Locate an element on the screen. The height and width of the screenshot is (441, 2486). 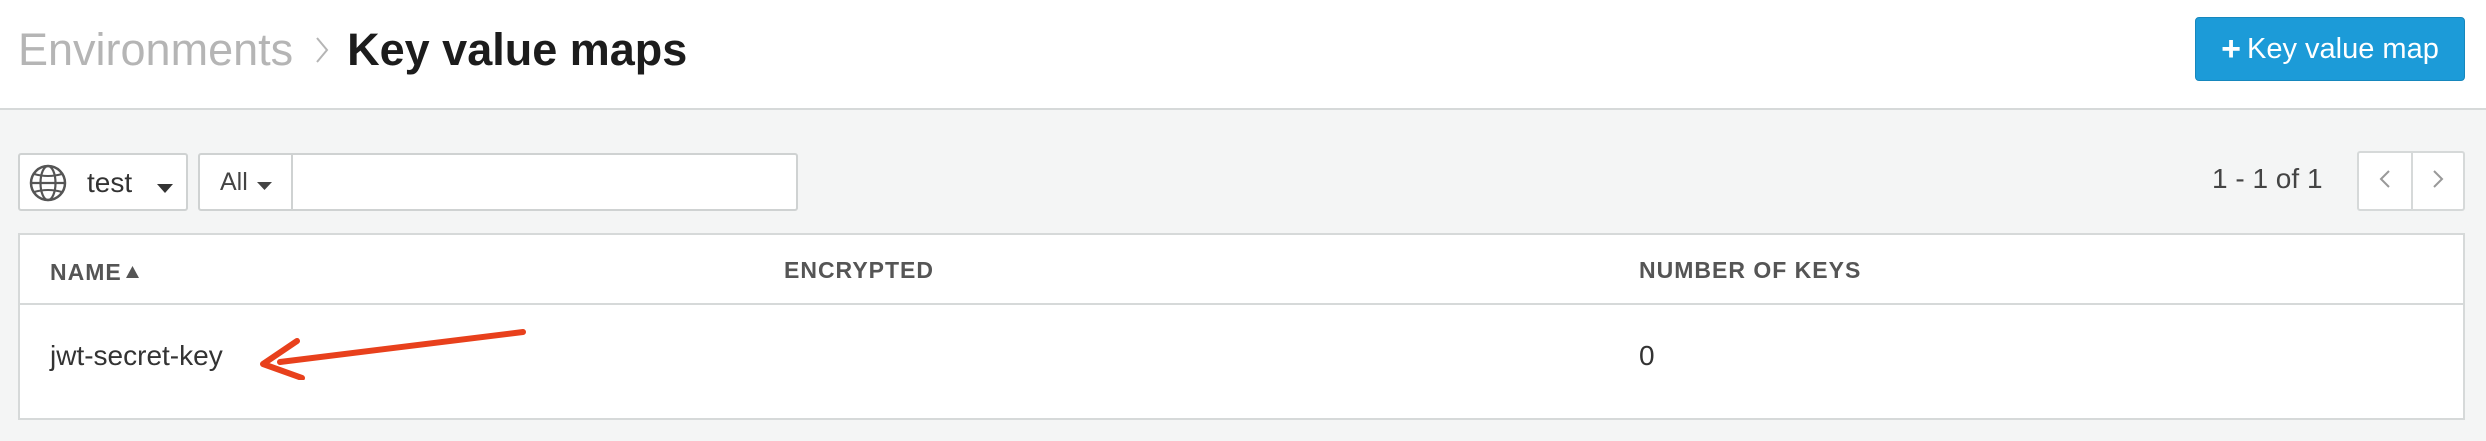
plus-icon: + is located at coordinates (2231, 49).